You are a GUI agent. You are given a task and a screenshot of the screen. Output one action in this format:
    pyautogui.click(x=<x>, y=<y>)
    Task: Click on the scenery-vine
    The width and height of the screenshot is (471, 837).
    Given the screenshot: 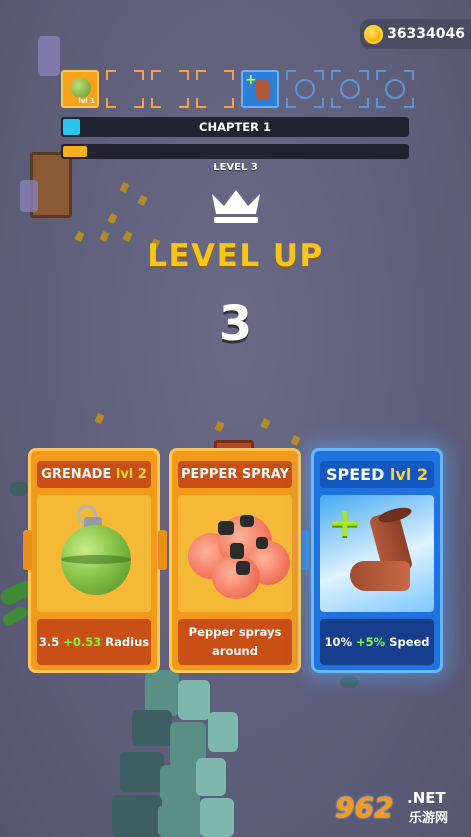 What is the action you would take?
    pyautogui.click(x=15, y=616)
    